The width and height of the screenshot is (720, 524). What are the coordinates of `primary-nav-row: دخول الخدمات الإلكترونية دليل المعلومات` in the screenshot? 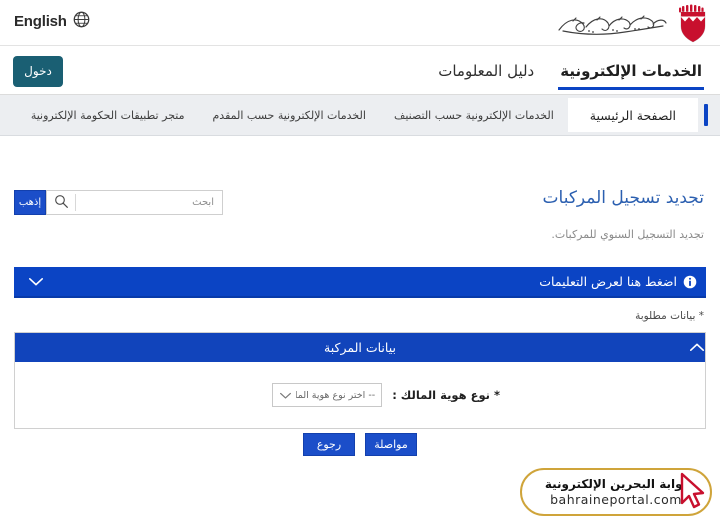 It's located at (360, 70).